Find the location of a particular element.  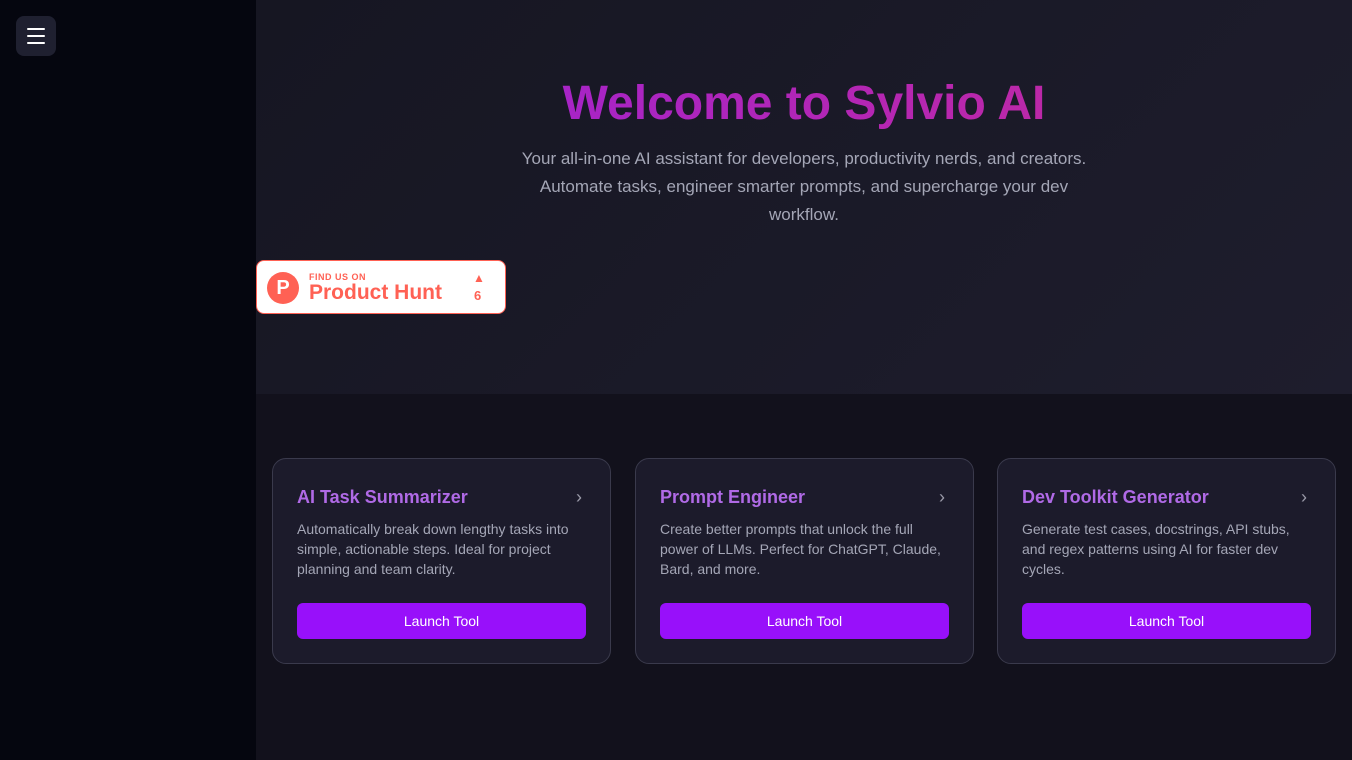

card-title: Prompt Engineer is located at coordinates (733, 497).